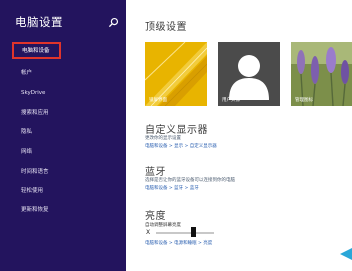 This screenshot has width=352, height=271. What do you see at coordinates (155, 172) in the screenshot?
I see `bluetooth-section-title: 蓝牙` at bounding box center [155, 172].